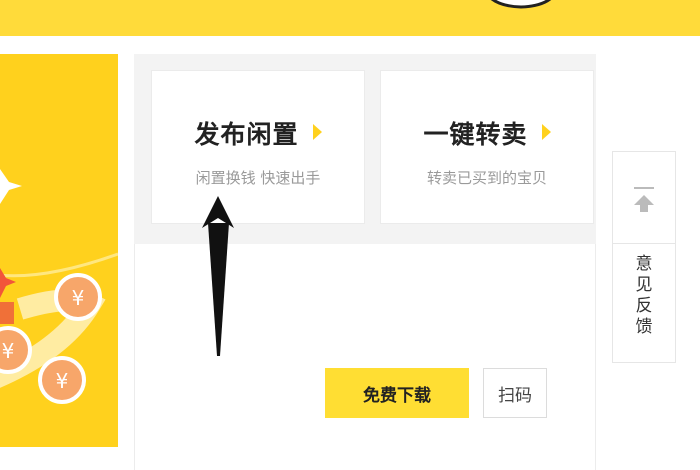 Image resolution: width=700 pixels, height=470 pixels. I want to click on free-download-button: 免费下载, so click(397, 393).